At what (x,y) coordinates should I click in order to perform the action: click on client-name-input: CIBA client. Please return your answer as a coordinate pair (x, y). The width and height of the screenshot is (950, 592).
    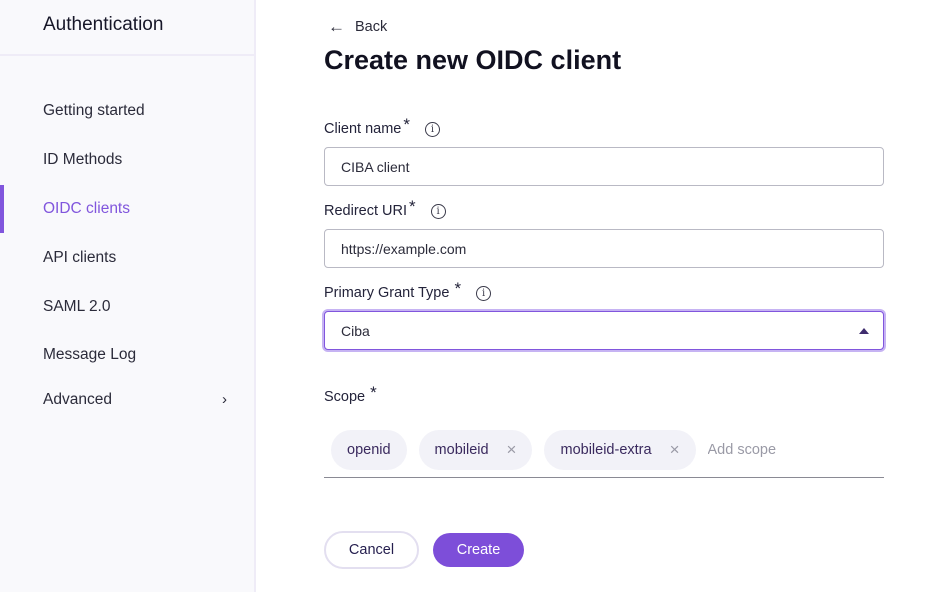
    Looking at the image, I should click on (604, 166).